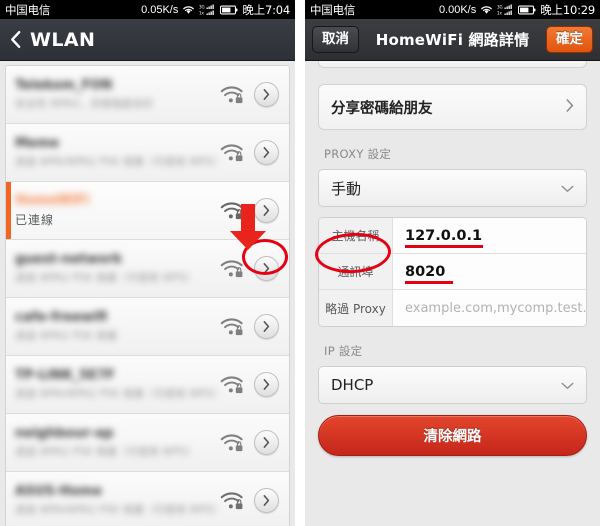  I want to click on proxy-hostname-row: 主機名稱 127.0.0.1, so click(452, 236).